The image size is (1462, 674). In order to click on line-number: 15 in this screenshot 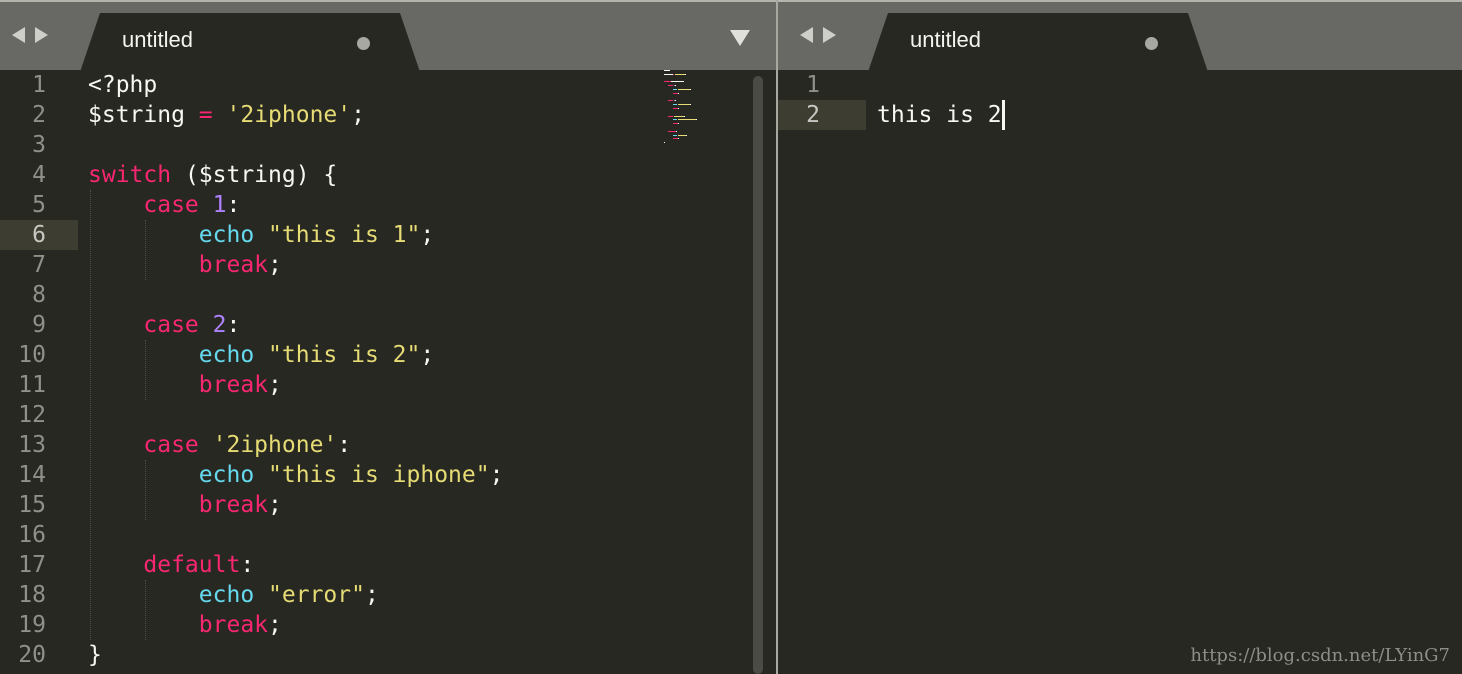, I will do `click(32, 505)`.